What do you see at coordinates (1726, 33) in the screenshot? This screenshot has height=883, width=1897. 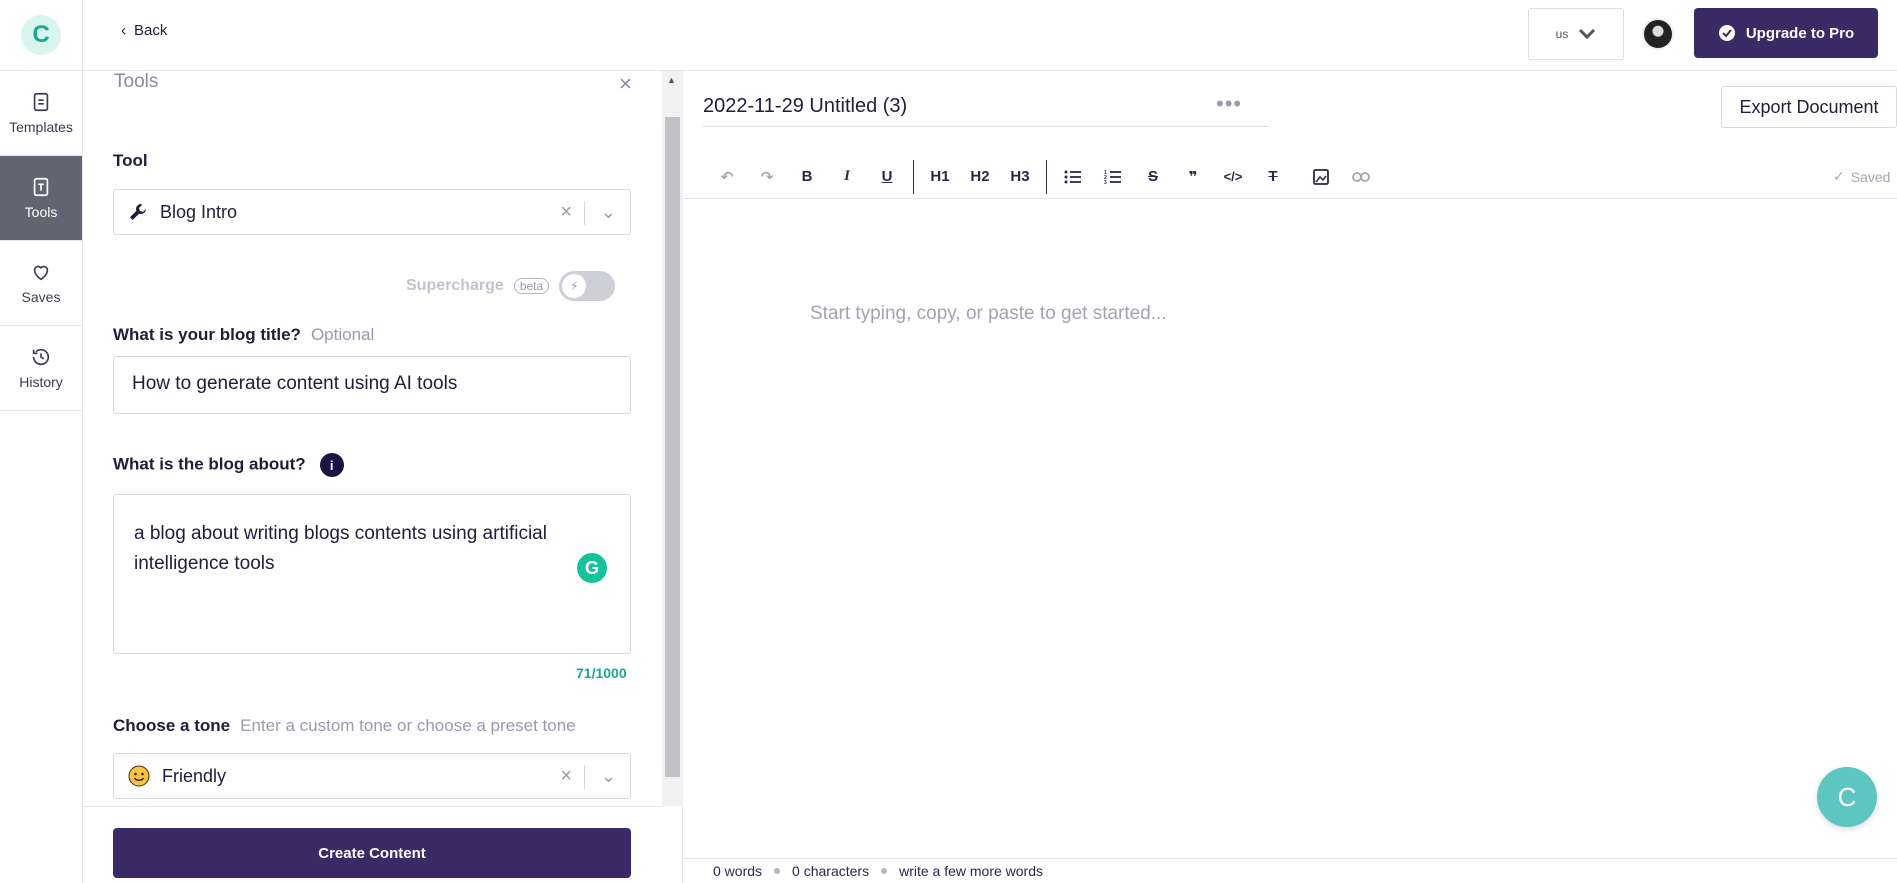 I see `badge-check-icon` at bounding box center [1726, 33].